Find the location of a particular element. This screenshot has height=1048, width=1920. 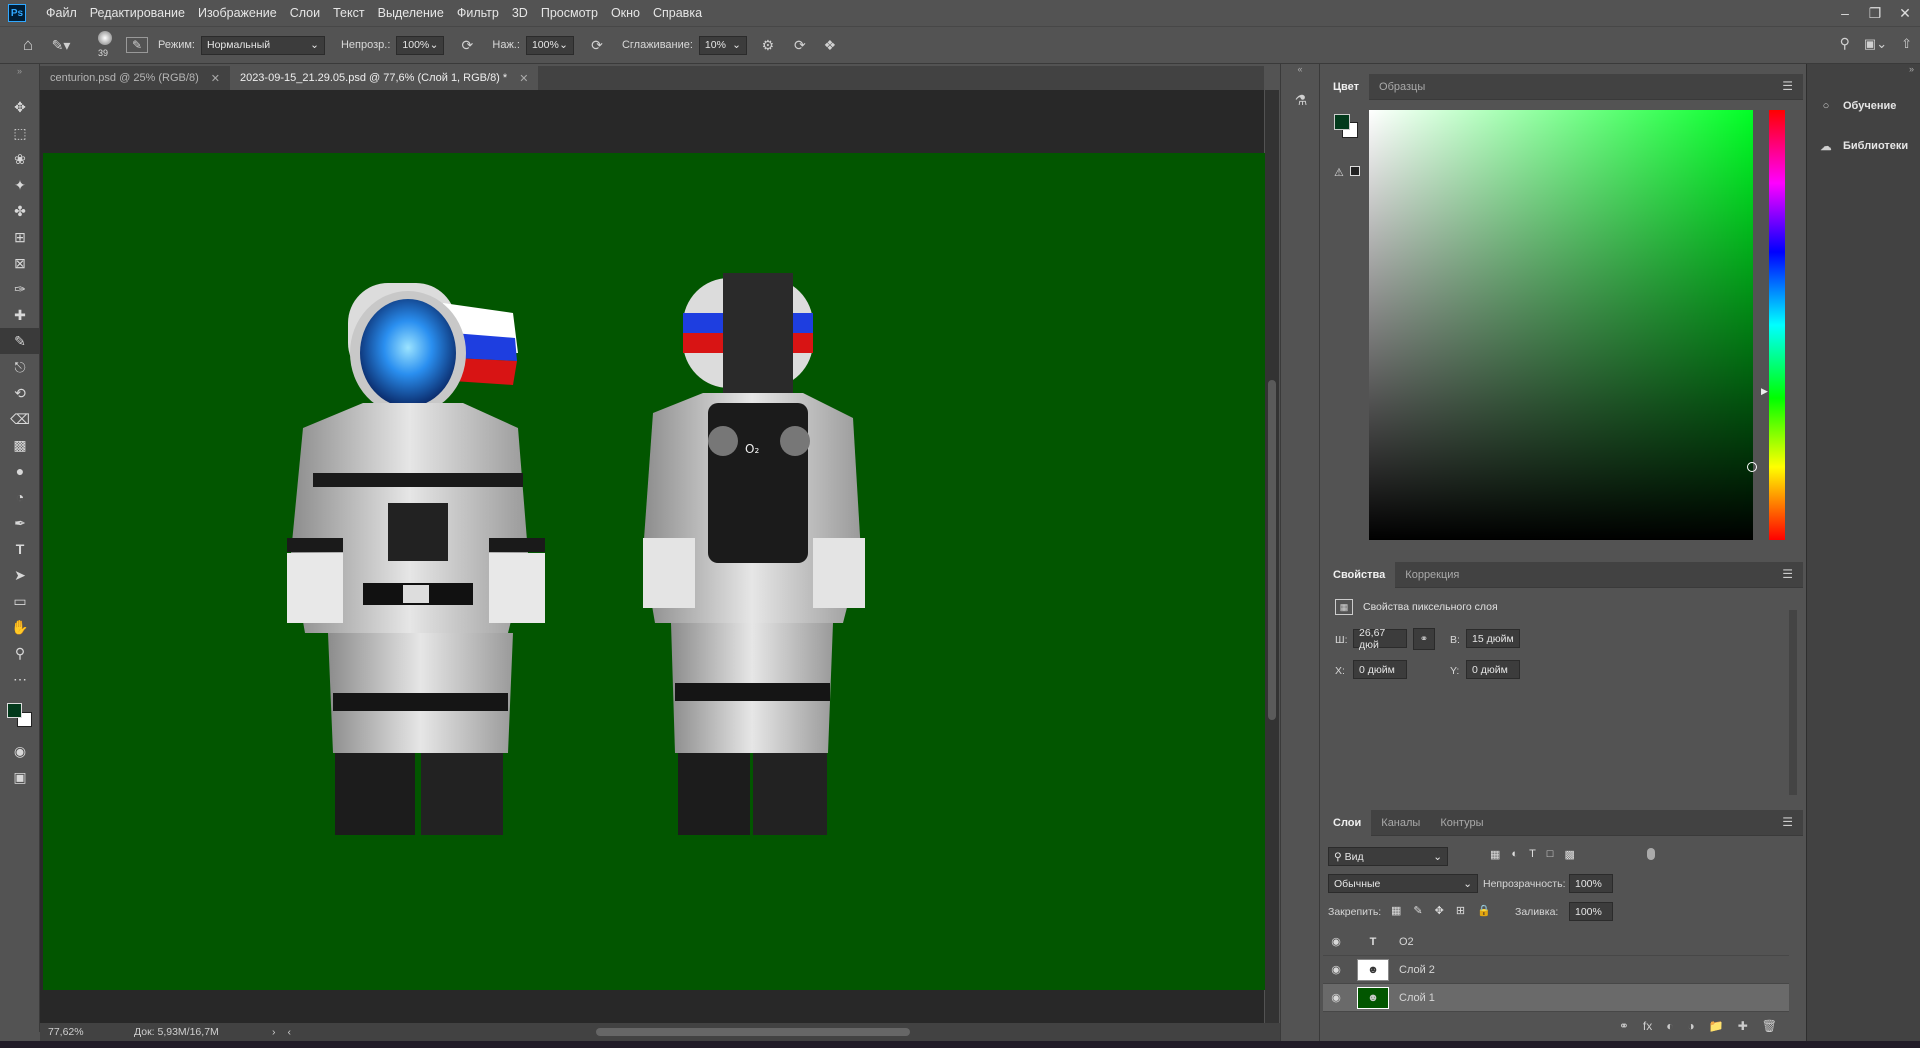

minimize-icon: – is located at coordinates (1845, 13).